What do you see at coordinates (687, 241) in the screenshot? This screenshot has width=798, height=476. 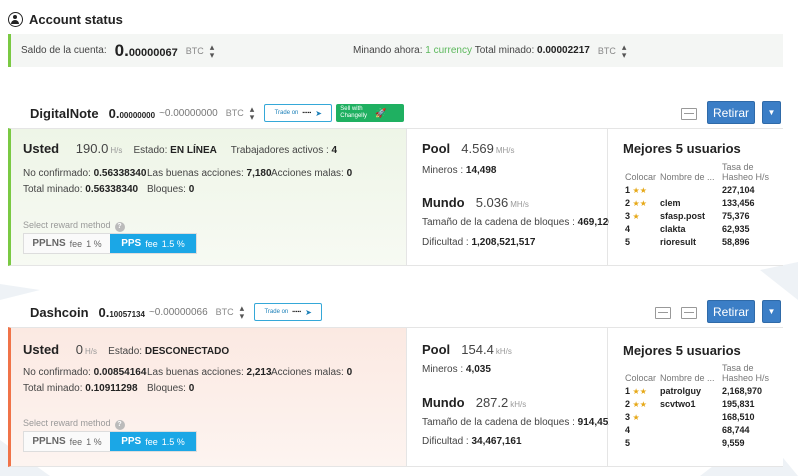 I see `table-row: 5 rioresult 58,896` at bounding box center [687, 241].